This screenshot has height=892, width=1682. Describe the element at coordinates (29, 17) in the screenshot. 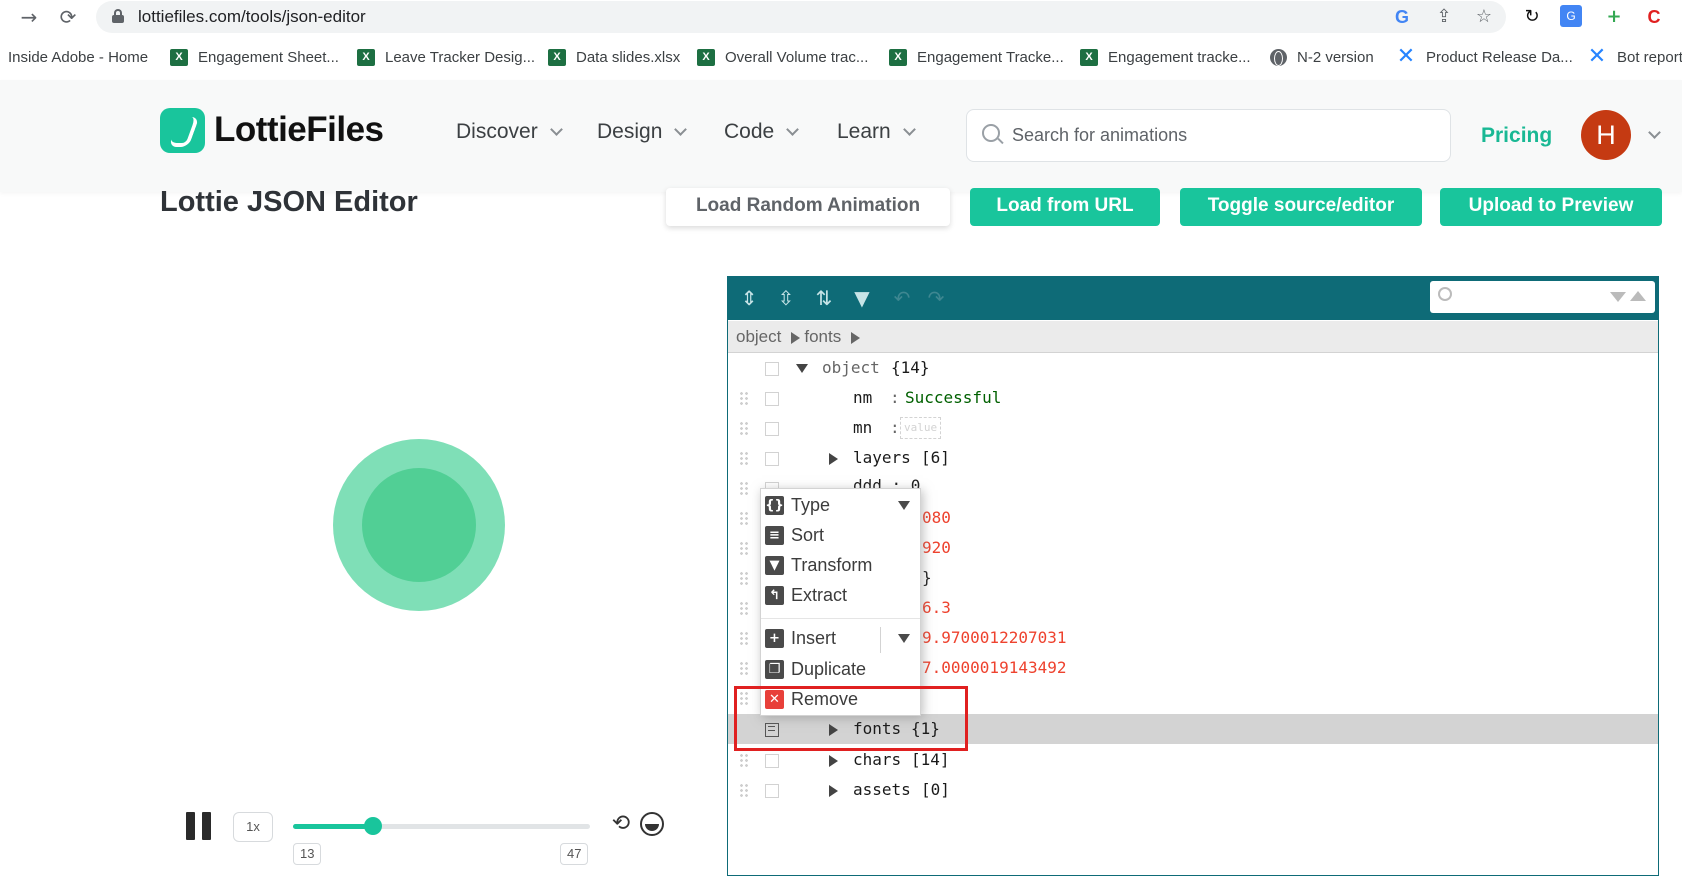

I see `forward-arrow-icon: →` at that location.